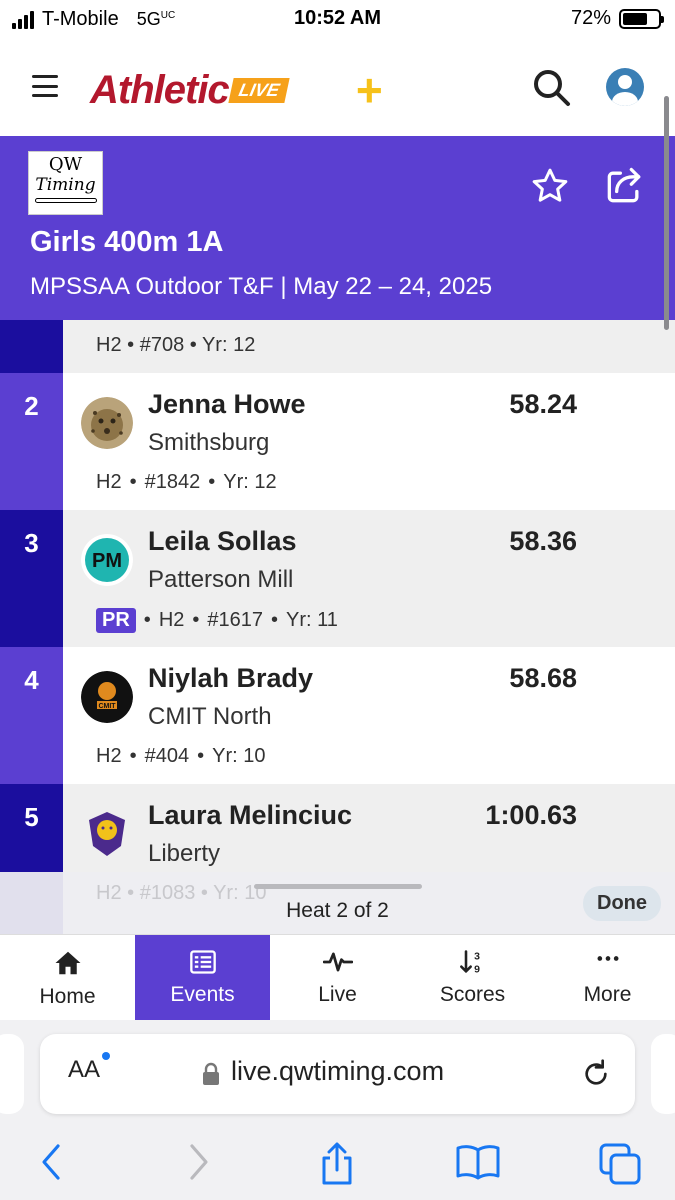 Image resolution: width=675 pixels, height=1200 pixels. What do you see at coordinates (52, 1164) in the screenshot?
I see `back-icon` at bounding box center [52, 1164].